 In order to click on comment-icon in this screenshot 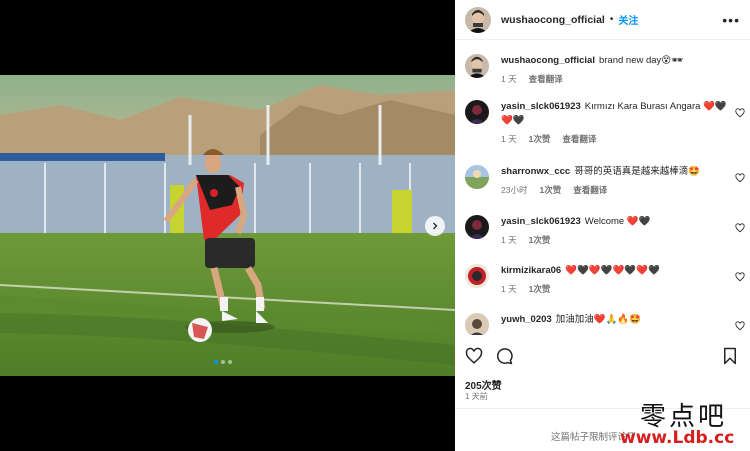, I will do `click(504, 356)`.